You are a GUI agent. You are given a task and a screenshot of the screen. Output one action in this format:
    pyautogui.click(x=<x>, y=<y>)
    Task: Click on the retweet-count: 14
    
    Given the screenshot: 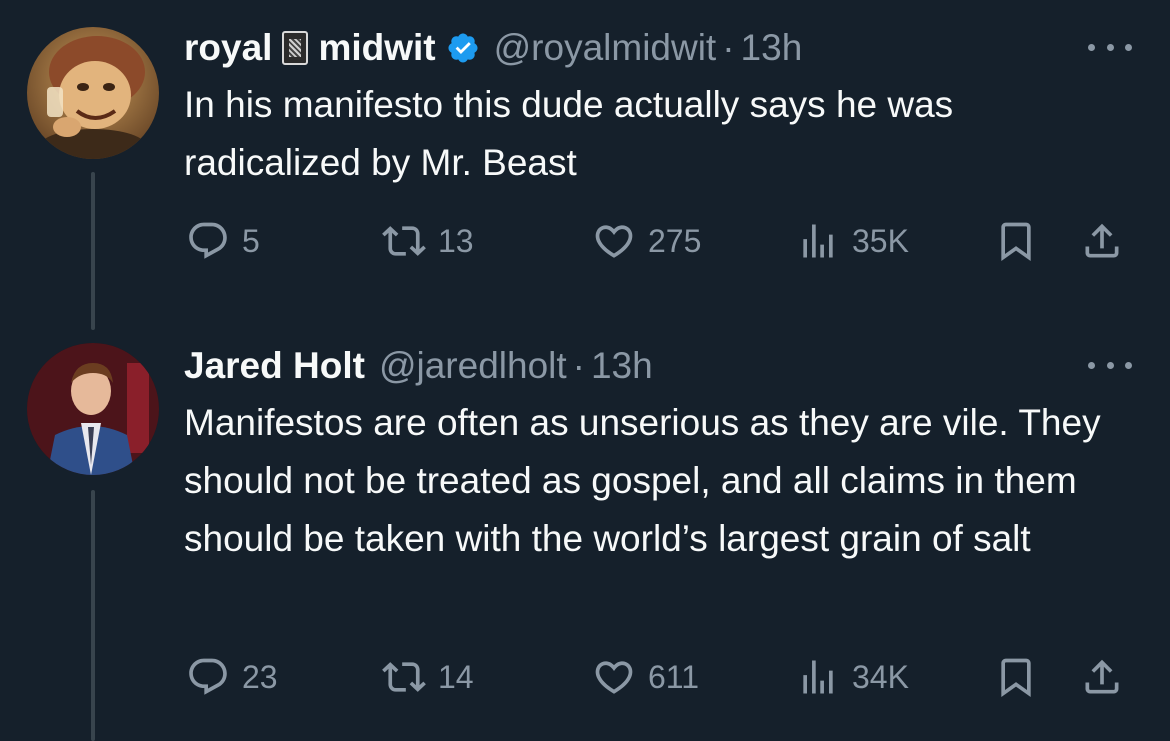 What is the action you would take?
    pyautogui.click(x=456, y=676)
    